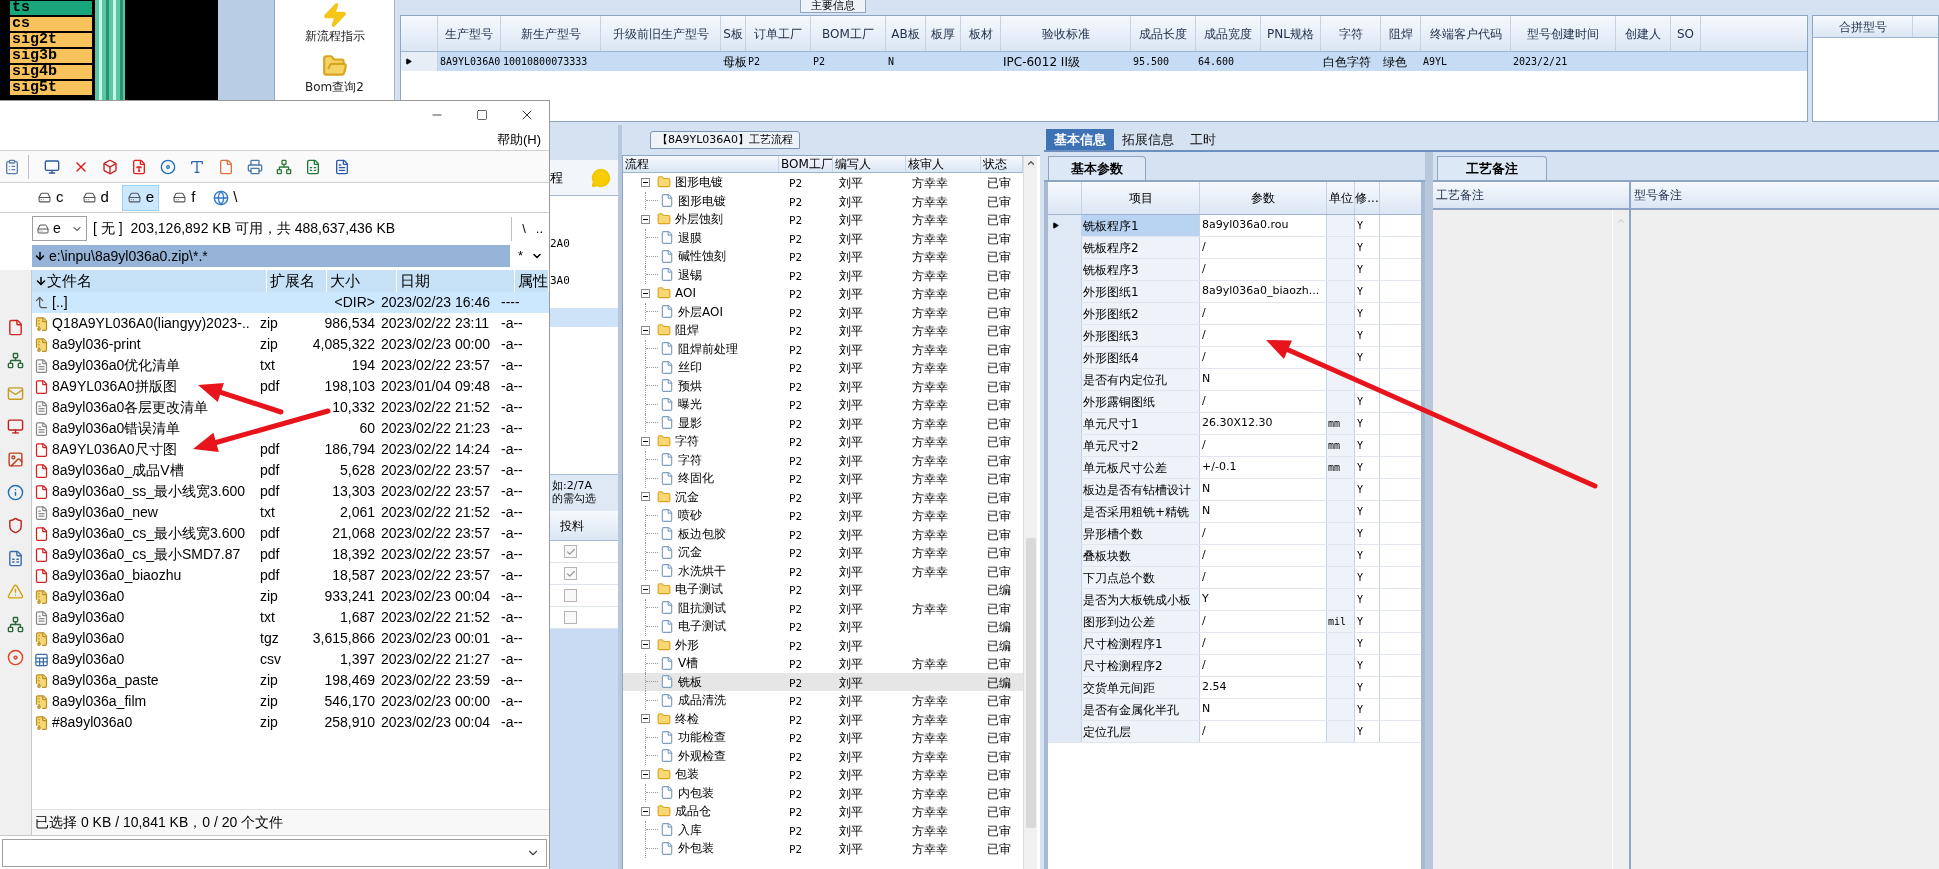 The width and height of the screenshot is (1939, 869). Describe the element at coordinates (1234, 402) in the screenshot. I see `table-row: 外形露铜图纸 / Y` at that location.